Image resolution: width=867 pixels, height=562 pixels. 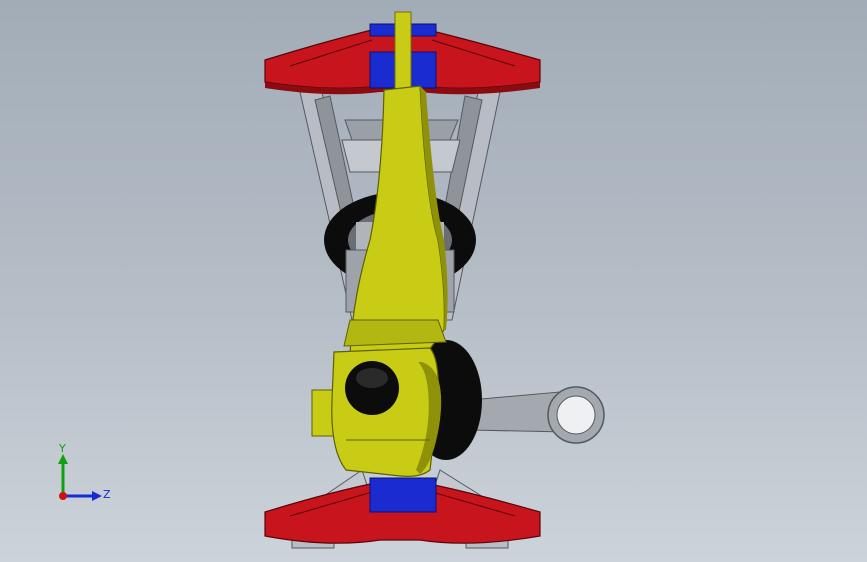 What do you see at coordinates (82, 496) in the screenshot?
I see `z-axis-arrow-icon` at bounding box center [82, 496].